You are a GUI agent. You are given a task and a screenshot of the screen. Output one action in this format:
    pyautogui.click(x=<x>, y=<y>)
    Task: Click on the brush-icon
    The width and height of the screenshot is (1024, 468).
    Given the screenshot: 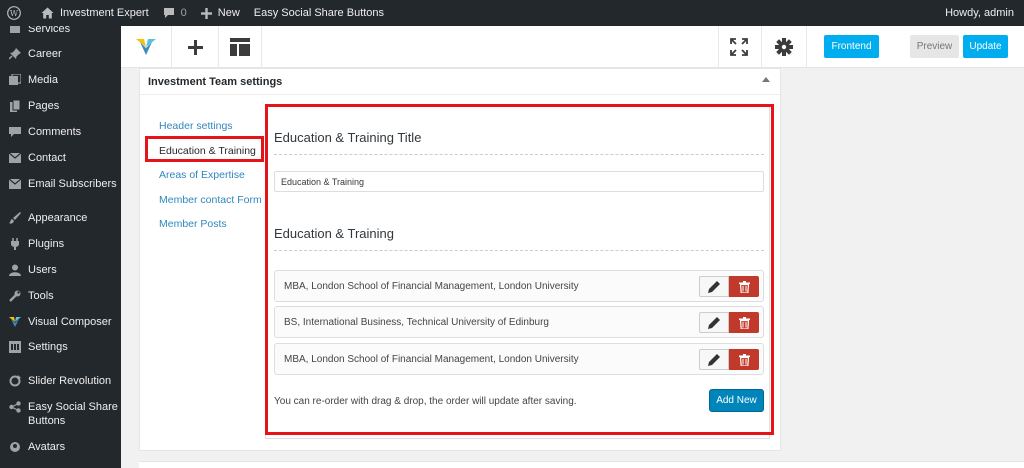 What is the action you would take?
    pyautogui.click(x=15, y=218)
    